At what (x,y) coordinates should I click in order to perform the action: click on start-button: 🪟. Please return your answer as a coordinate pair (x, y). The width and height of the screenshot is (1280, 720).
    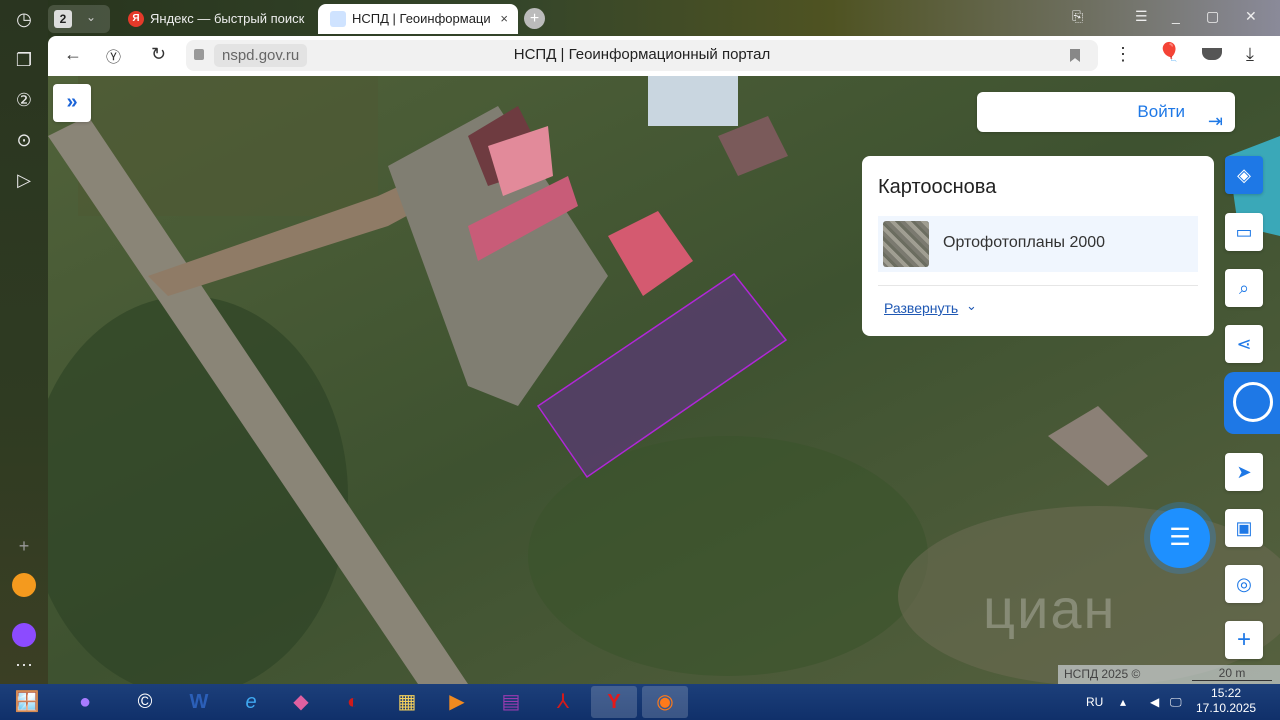
    Looking at the image, I should click on (27, 702).